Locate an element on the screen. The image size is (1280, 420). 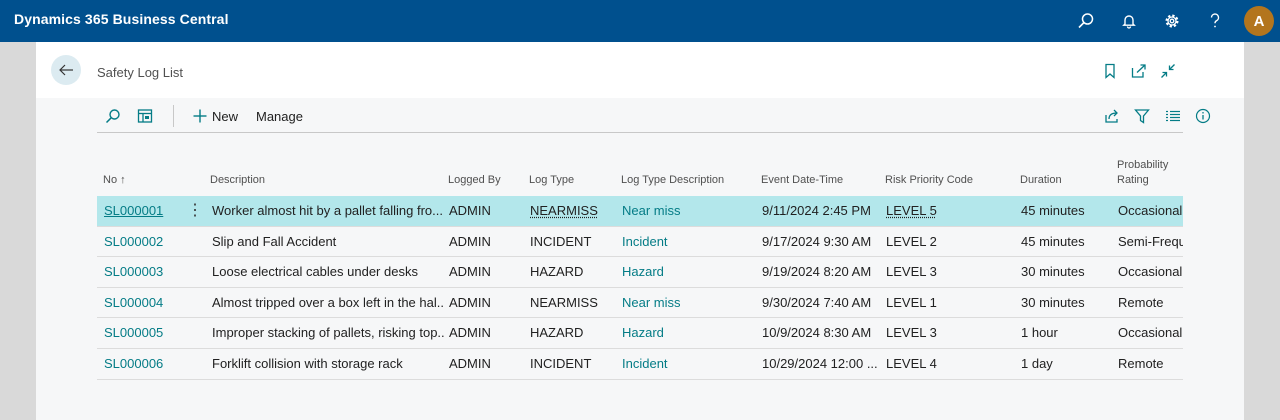
cell-no: SL000005 is located at coordinates (144, 333).